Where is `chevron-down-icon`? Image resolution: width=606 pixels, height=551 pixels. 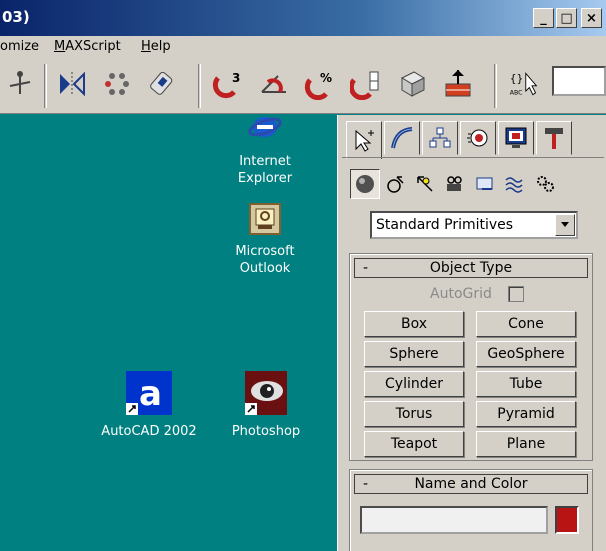
chevron-down-icon is located at coordinates (565, 224).